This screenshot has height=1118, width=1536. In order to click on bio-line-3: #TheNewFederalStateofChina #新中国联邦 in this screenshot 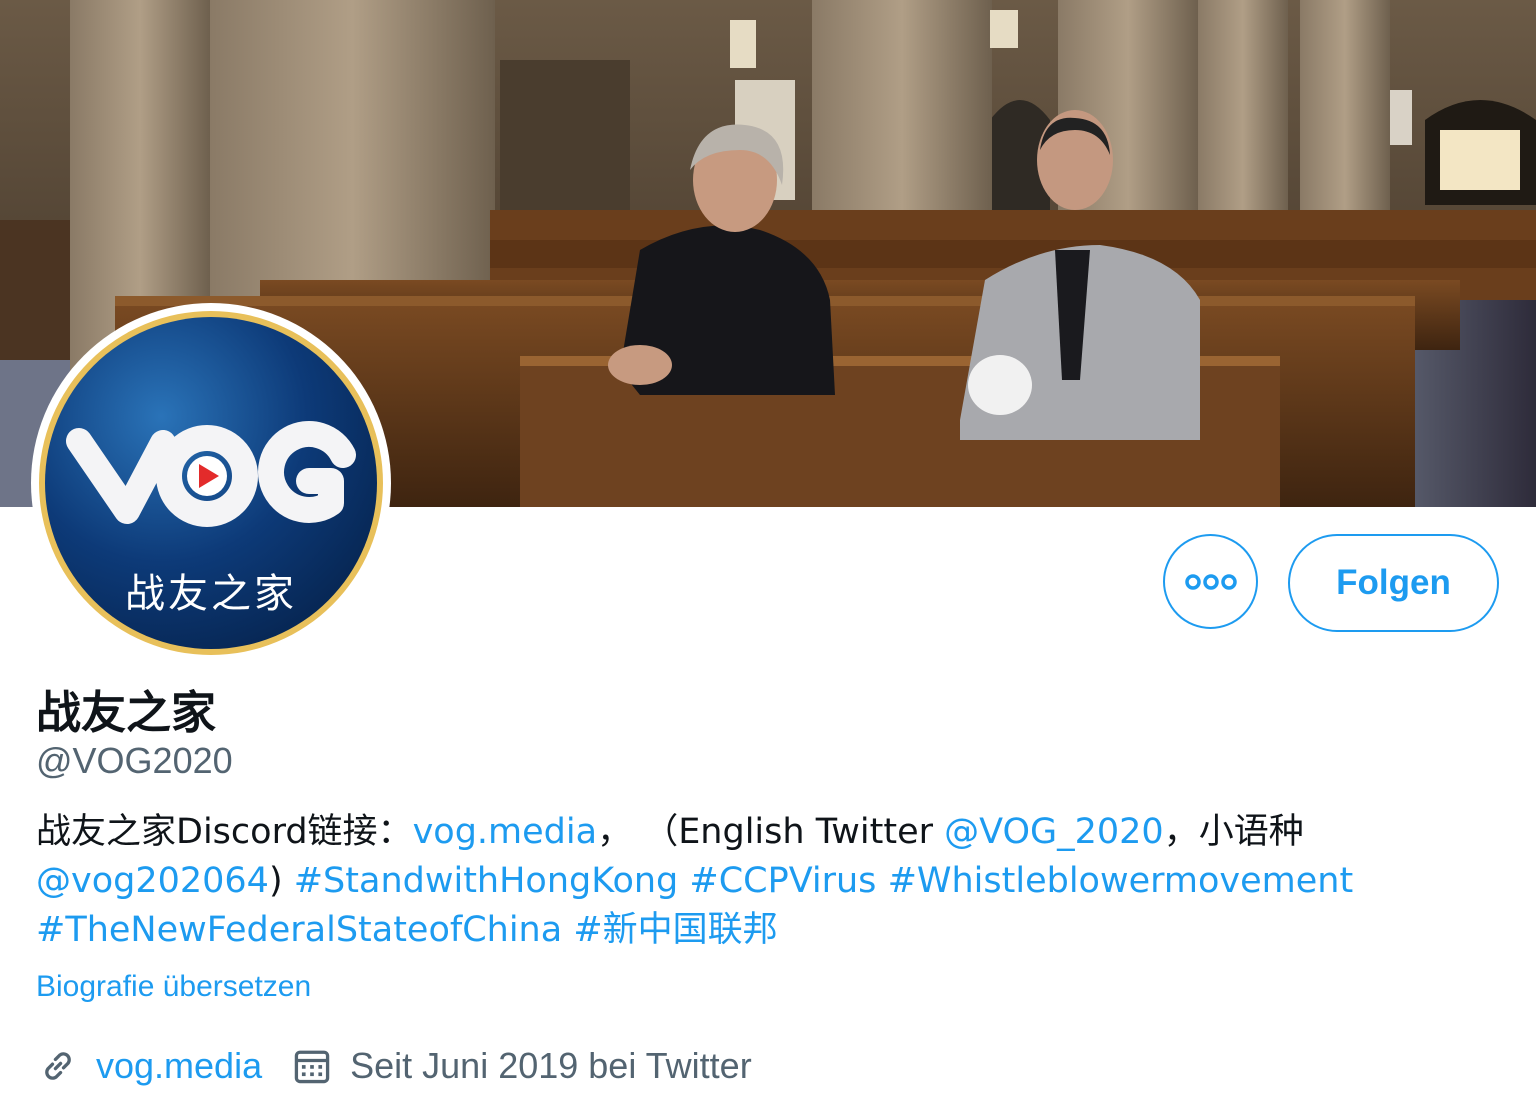, I will do `click(746, 930)`.